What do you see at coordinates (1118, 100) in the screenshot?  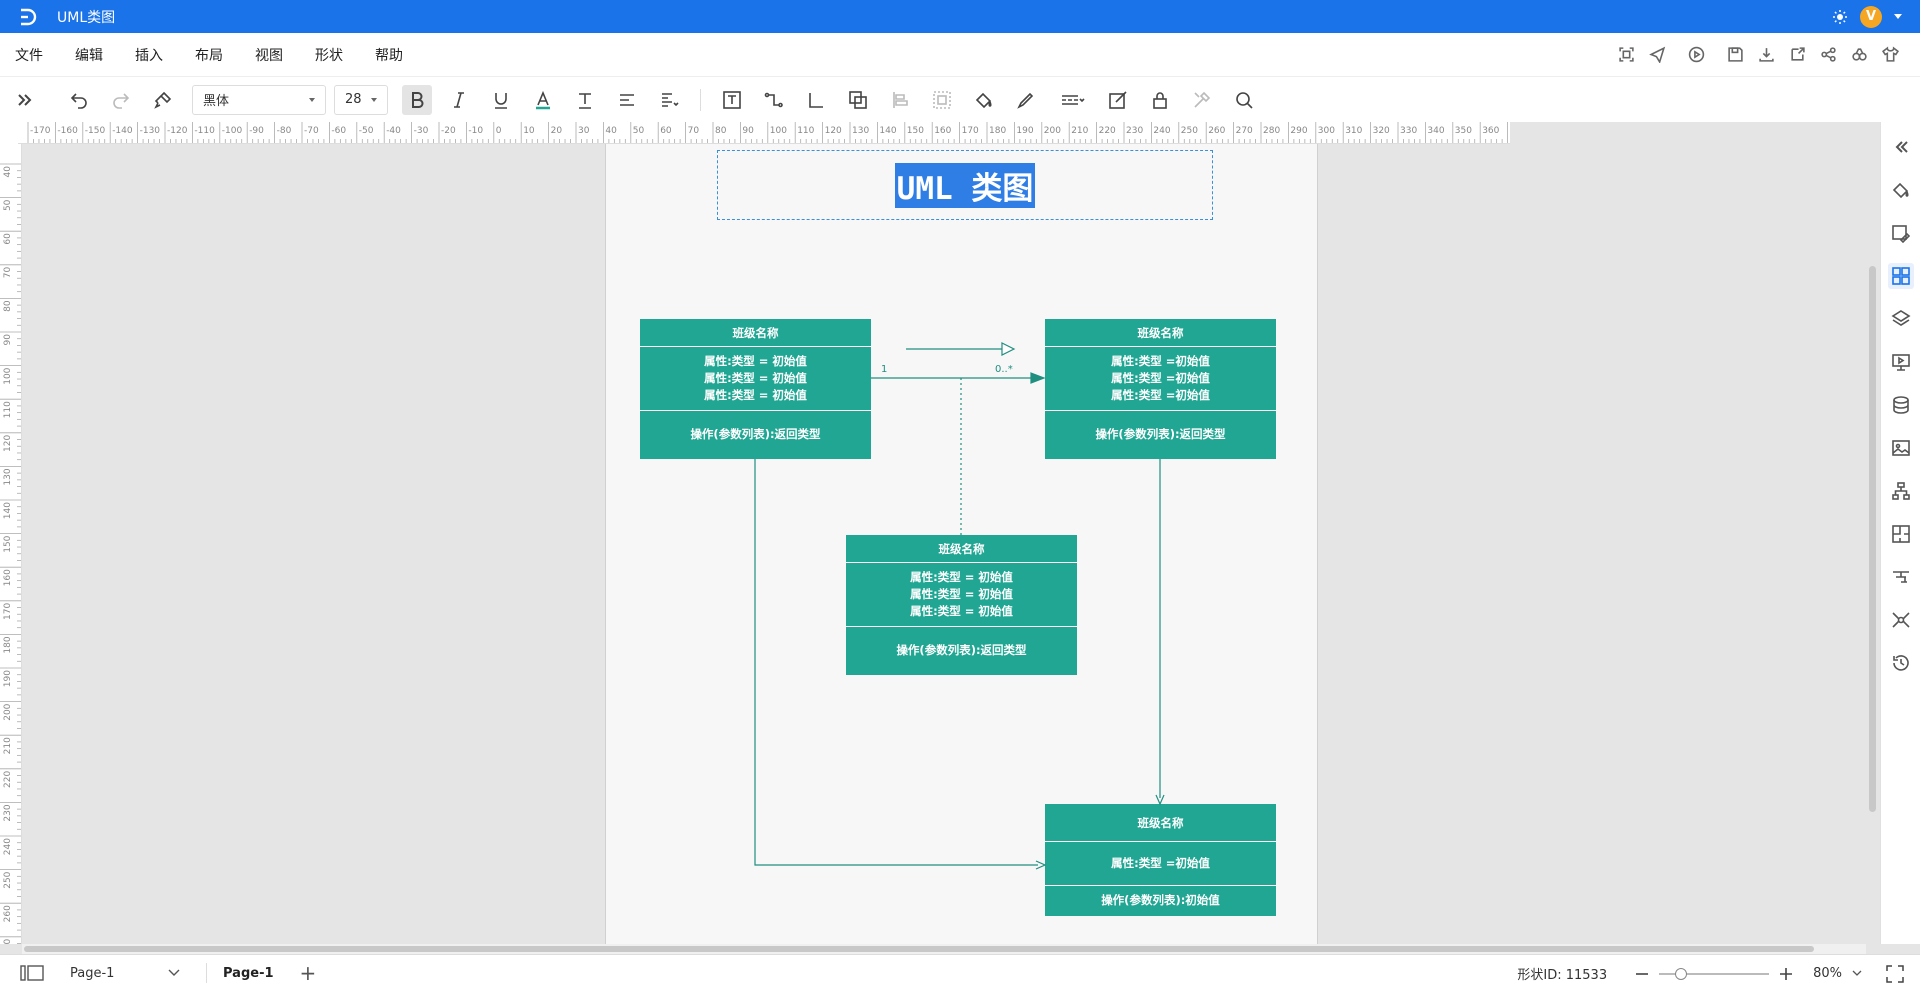 I see `edit-style-icon` at bounding box center [1118, 100].